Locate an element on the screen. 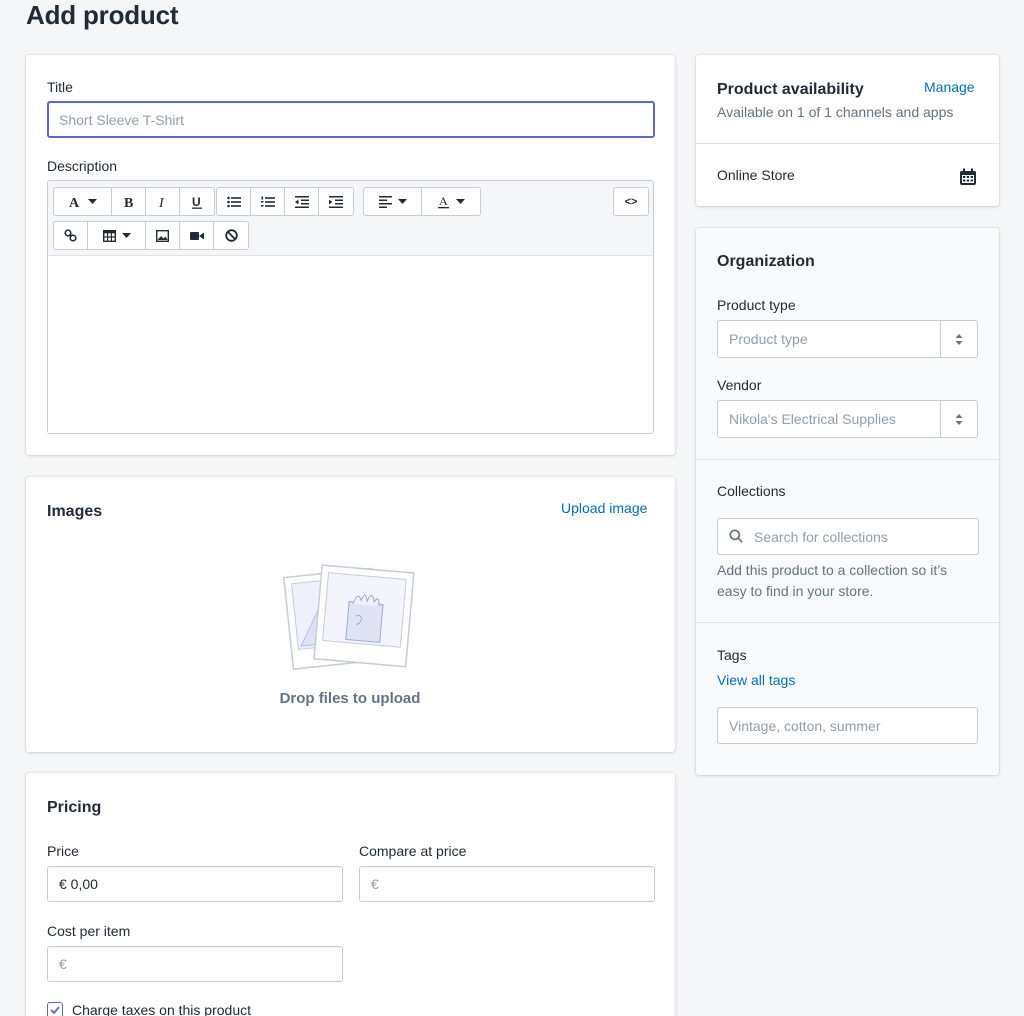  cost-per-item-label: Cost per item is located at coordinates (89, 931).